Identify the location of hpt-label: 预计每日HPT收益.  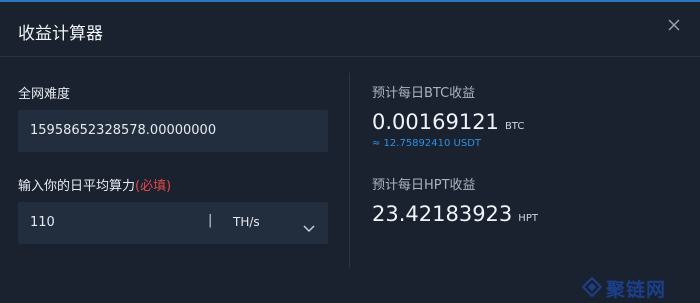
(424, 185).